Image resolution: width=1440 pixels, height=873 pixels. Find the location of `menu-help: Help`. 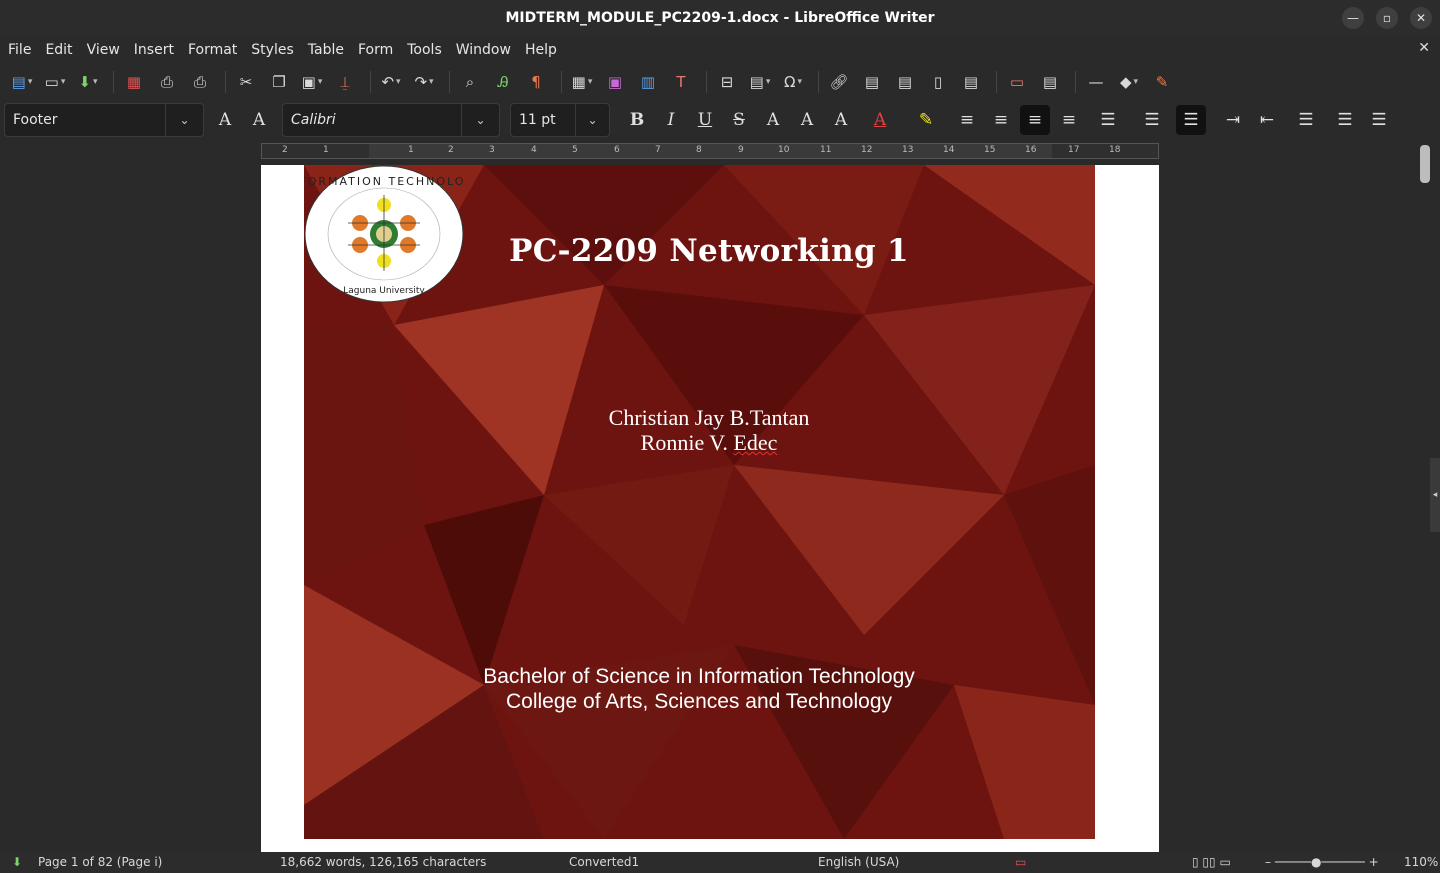

menu-help: Help is located at coordinates (541, 50).